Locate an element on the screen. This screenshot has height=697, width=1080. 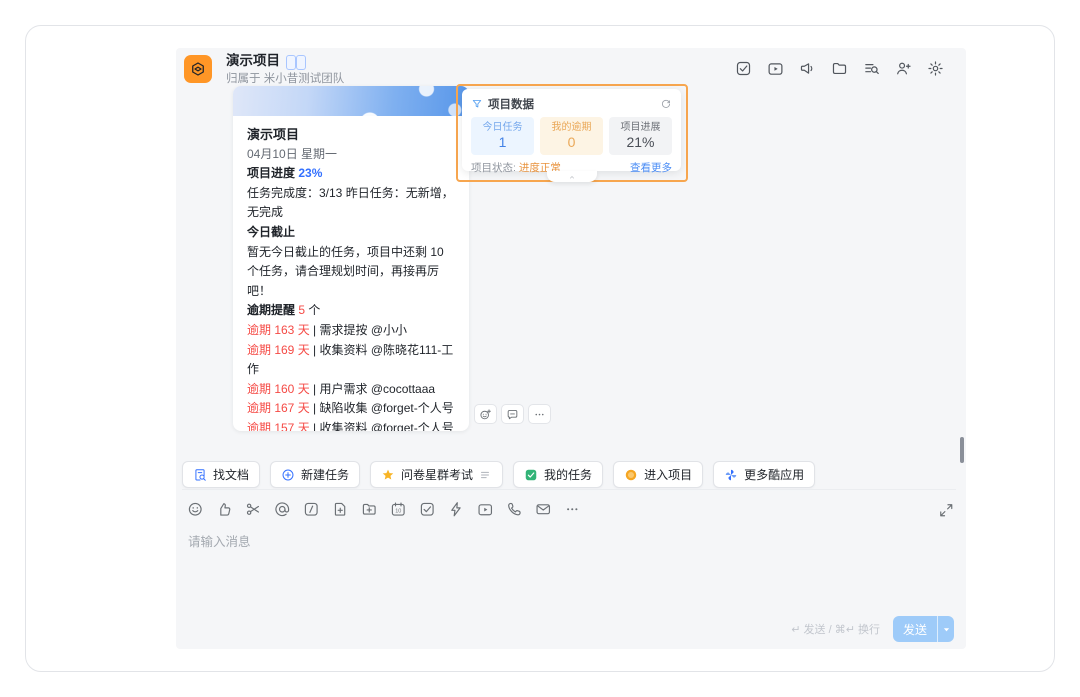
my-tasks-button: 我的任务 is located at coordinates (558, 474).